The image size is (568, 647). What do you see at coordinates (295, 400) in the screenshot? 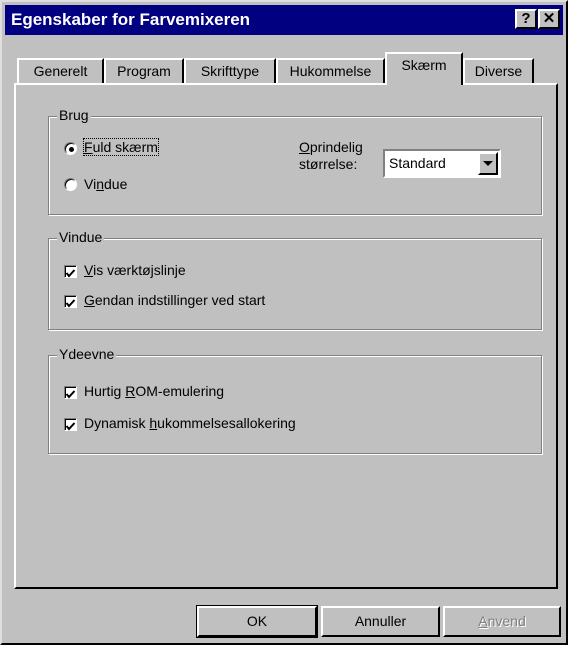
I see `group-ydeevne: Ydeevne` at bounding box center [295, 400].